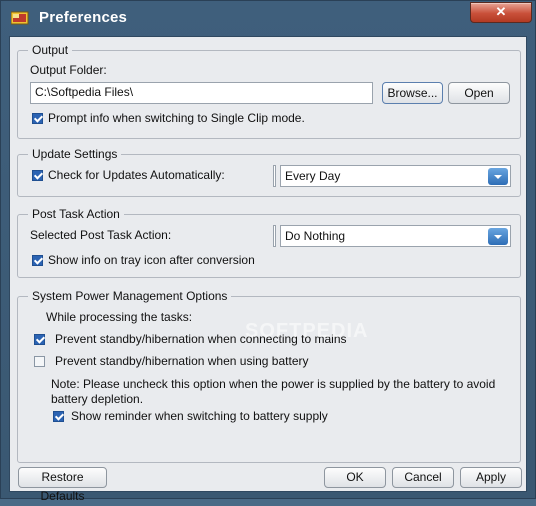 Image resolution: width=536 pixels, height=506 pixels. What do you see at coordinates (136, 175) in the screenshot?
I see `check-updates-label: Check for Updates Automatically:` at bounding box center [136, 175].